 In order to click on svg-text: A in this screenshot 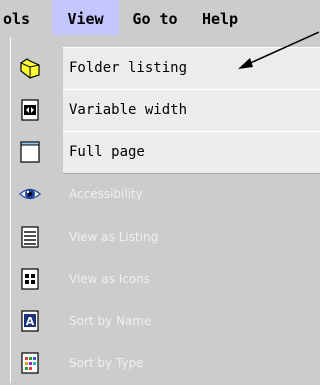, I will do `click(30, 321)`.